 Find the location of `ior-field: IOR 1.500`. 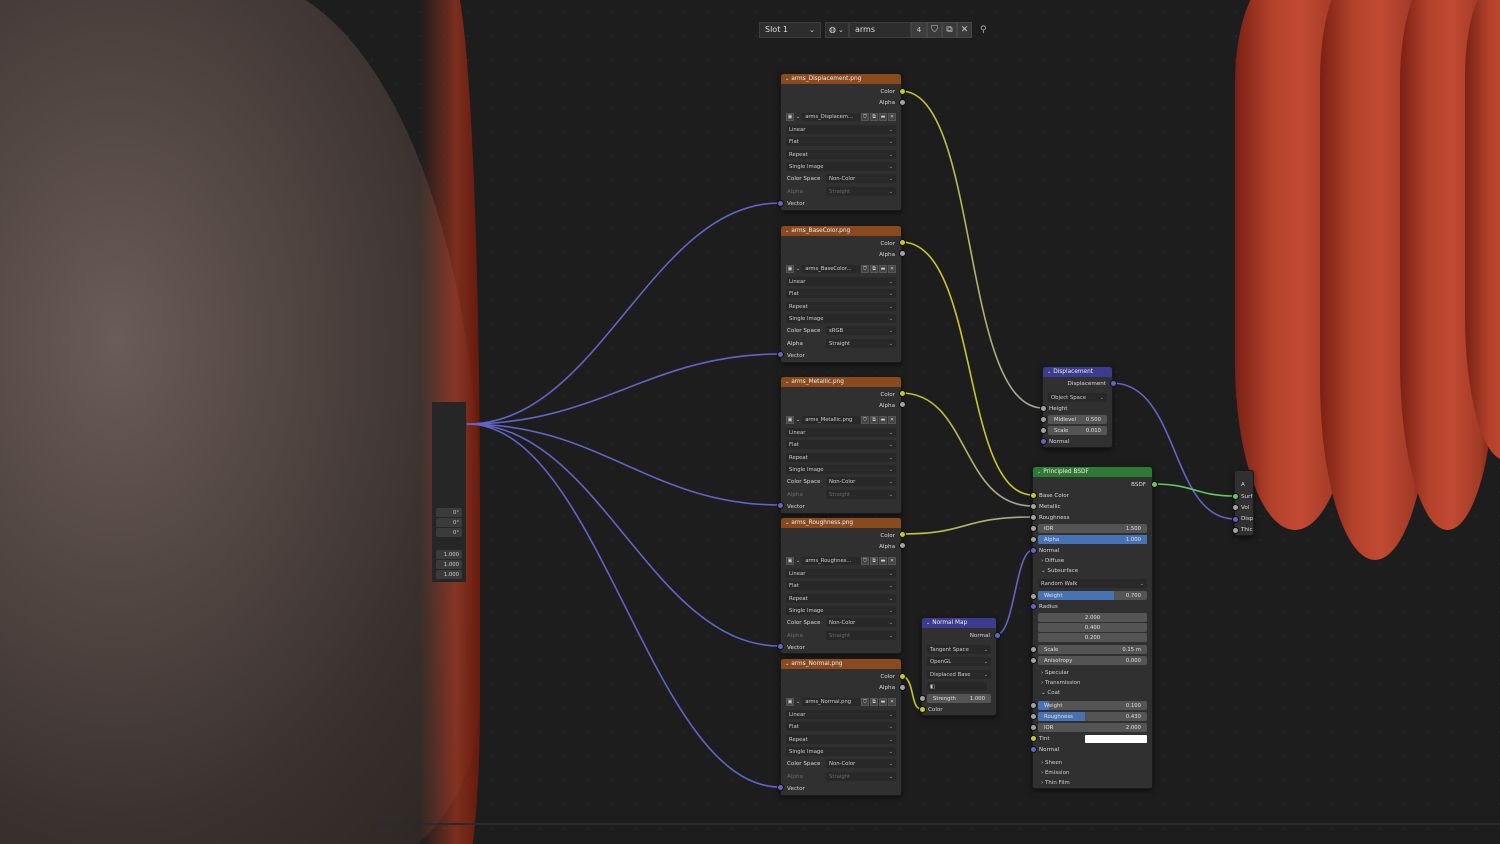

ior-field: IOR 1.500 is located at coordinates (1092, 528).